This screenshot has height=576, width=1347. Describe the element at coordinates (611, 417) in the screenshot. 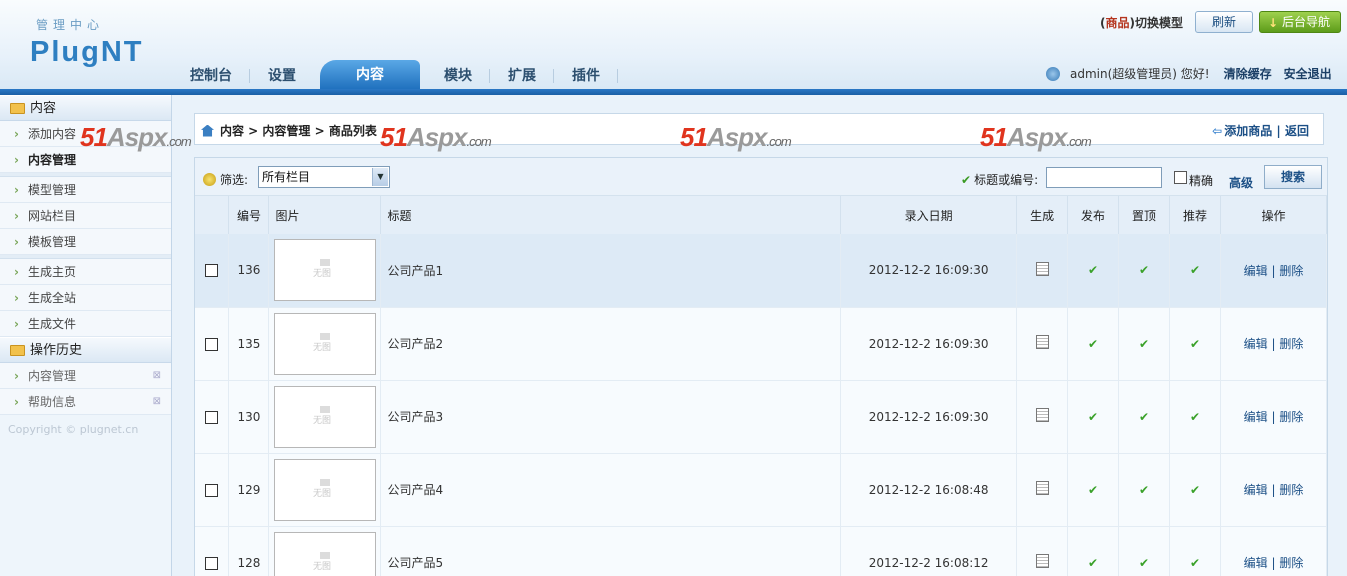

I see `row-title: 公司产品3` at that location.